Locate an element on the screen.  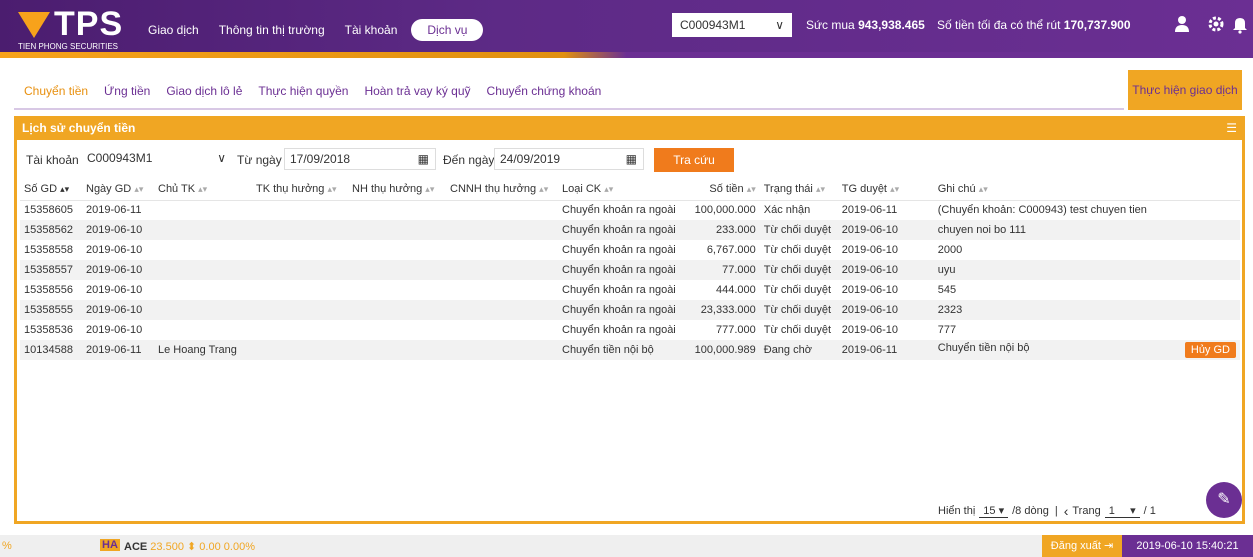
cell: 77.000 is located at coordinates (719, 270).